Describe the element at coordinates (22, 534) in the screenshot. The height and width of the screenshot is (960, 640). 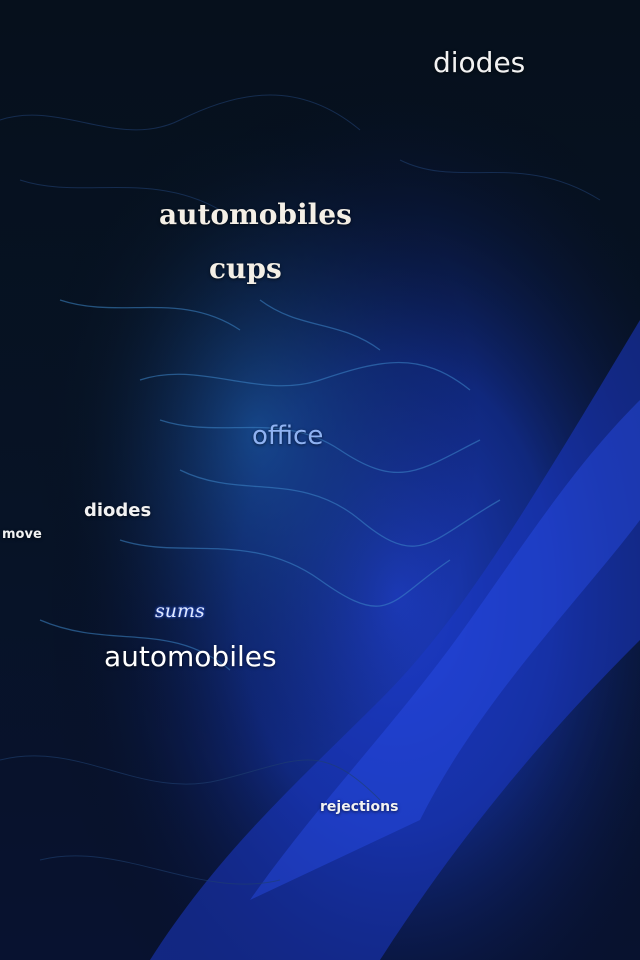
I see `word-move: move` at that location.